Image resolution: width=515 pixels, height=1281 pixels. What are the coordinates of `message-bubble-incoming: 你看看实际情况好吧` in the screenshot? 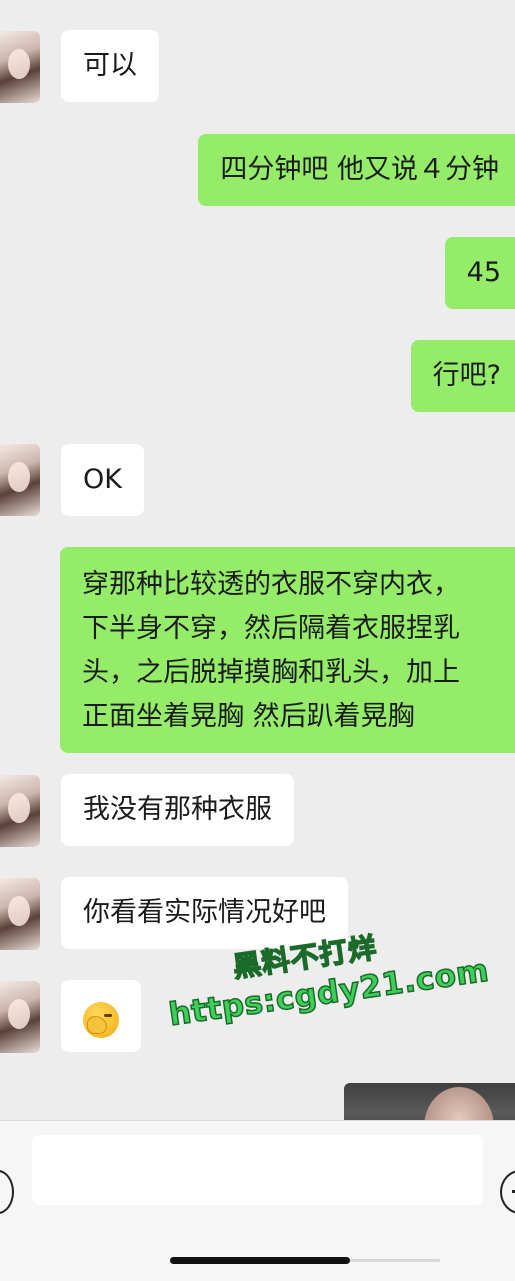 It's located at (204, 913).